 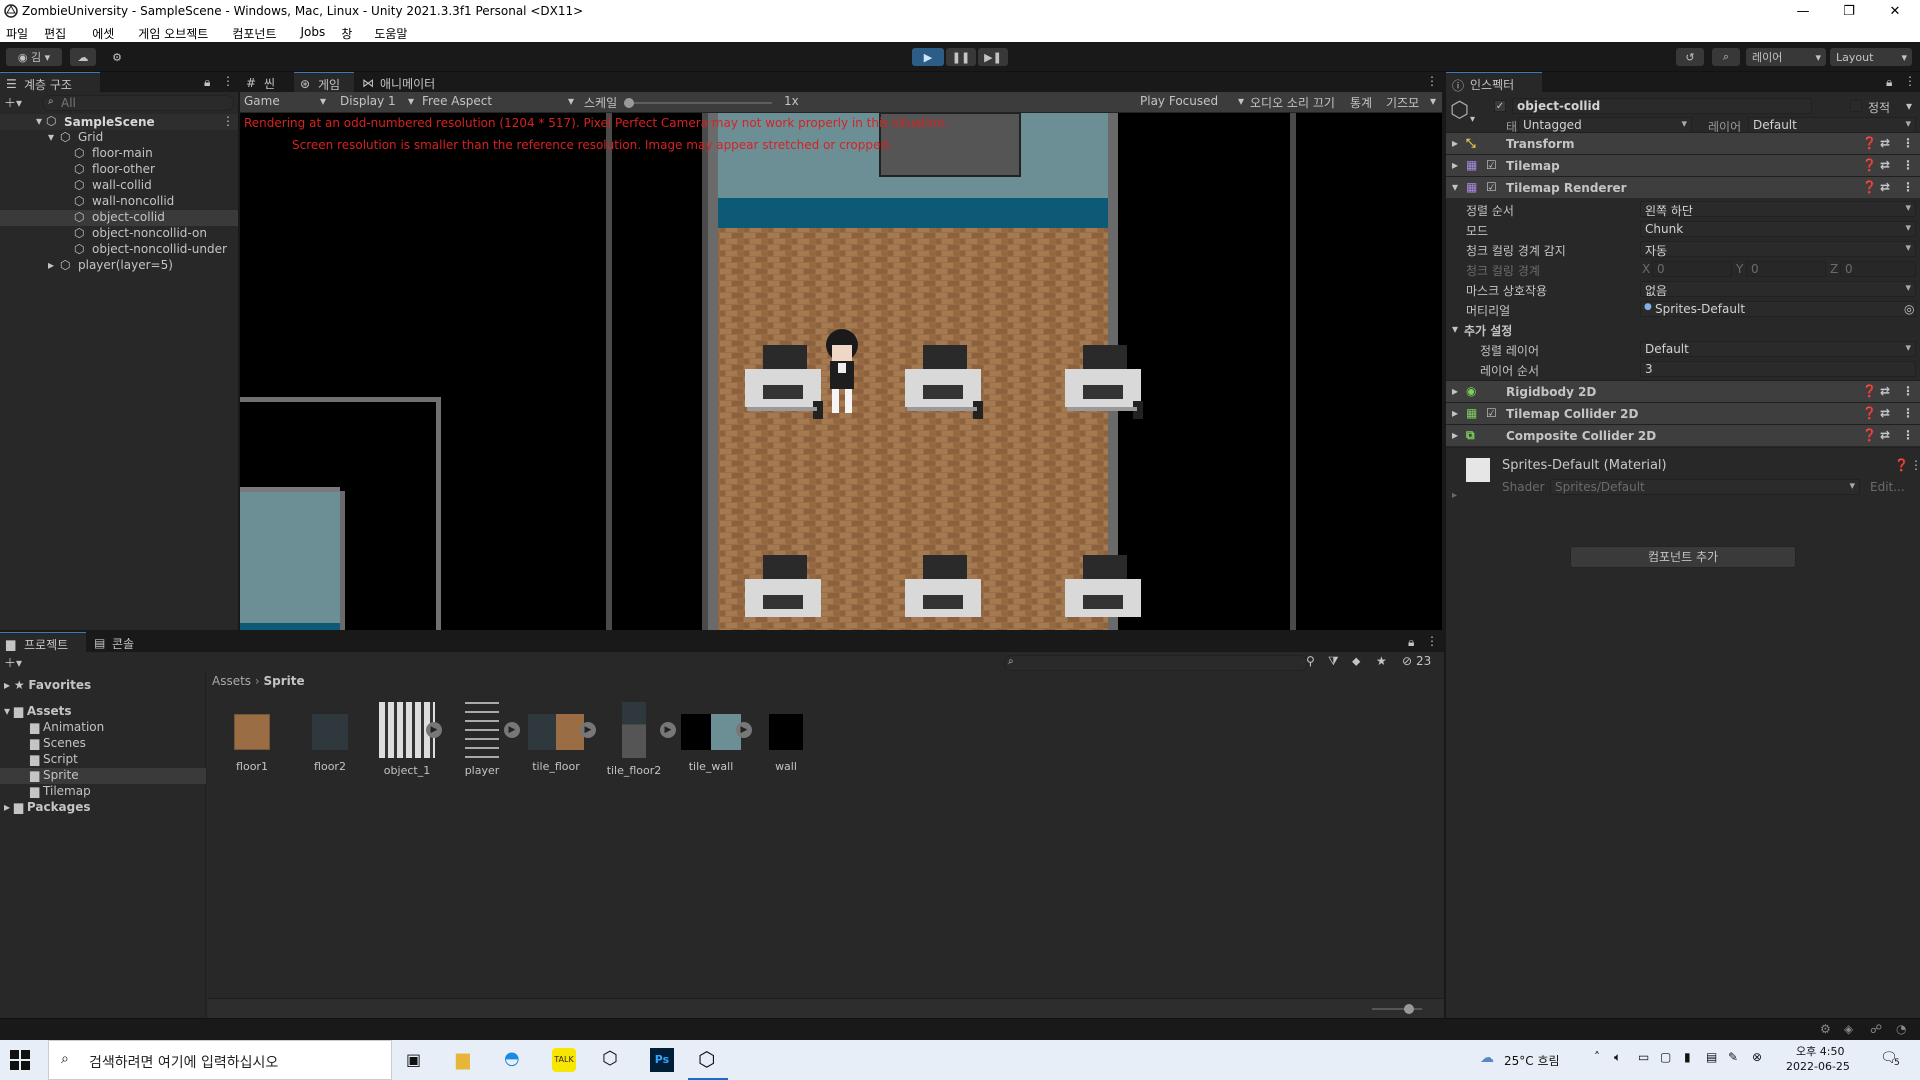 I want to click on battery-icon: ▮, so click(x=1687, y=1057).